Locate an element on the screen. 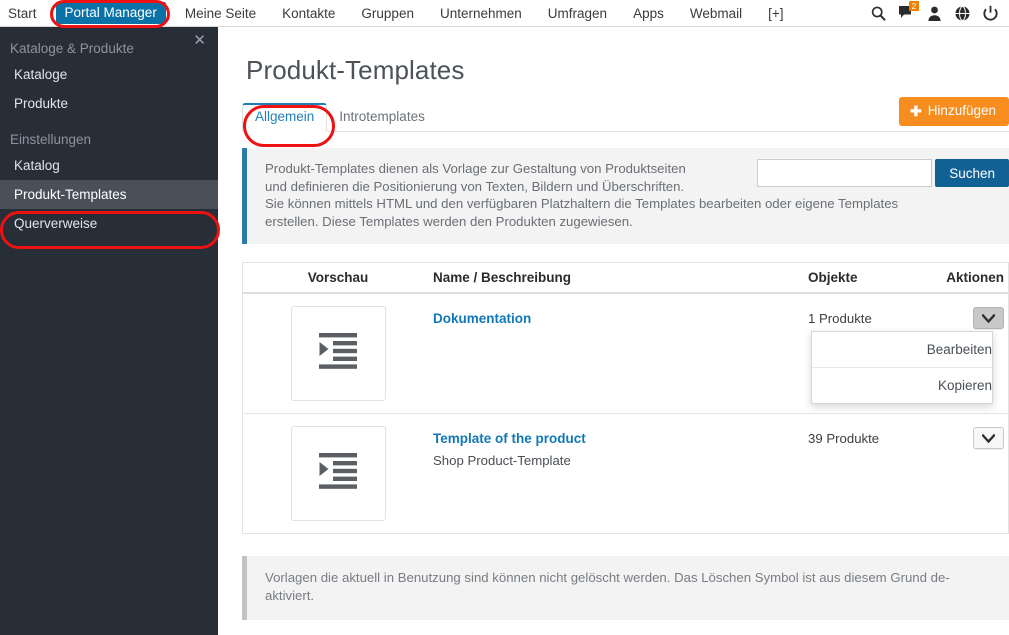  nav-item-gruppen: Gruppen is located at coordinates (387, 13).